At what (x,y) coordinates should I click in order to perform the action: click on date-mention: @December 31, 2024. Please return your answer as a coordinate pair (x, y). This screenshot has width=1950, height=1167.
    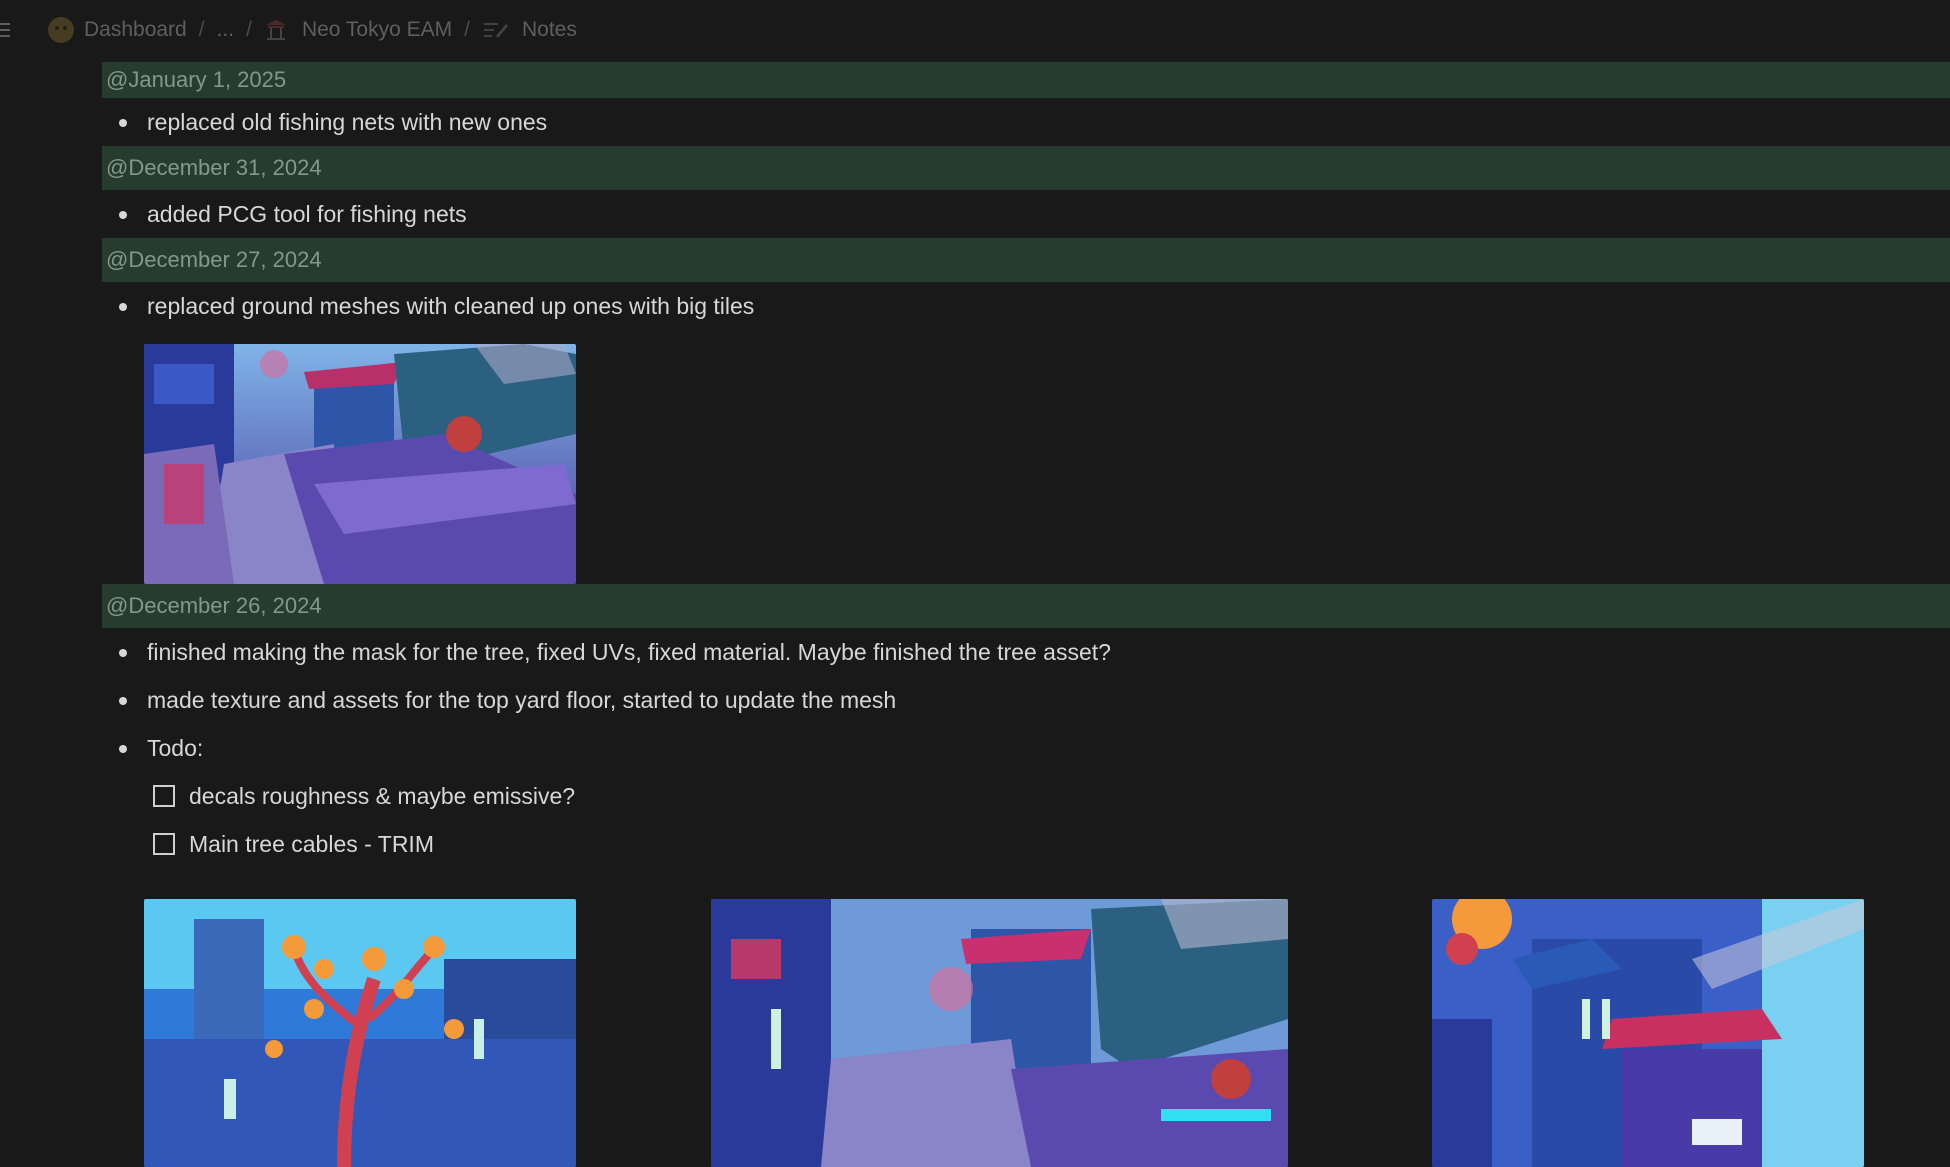
    Looking at the image, I should click on (1026, 168).